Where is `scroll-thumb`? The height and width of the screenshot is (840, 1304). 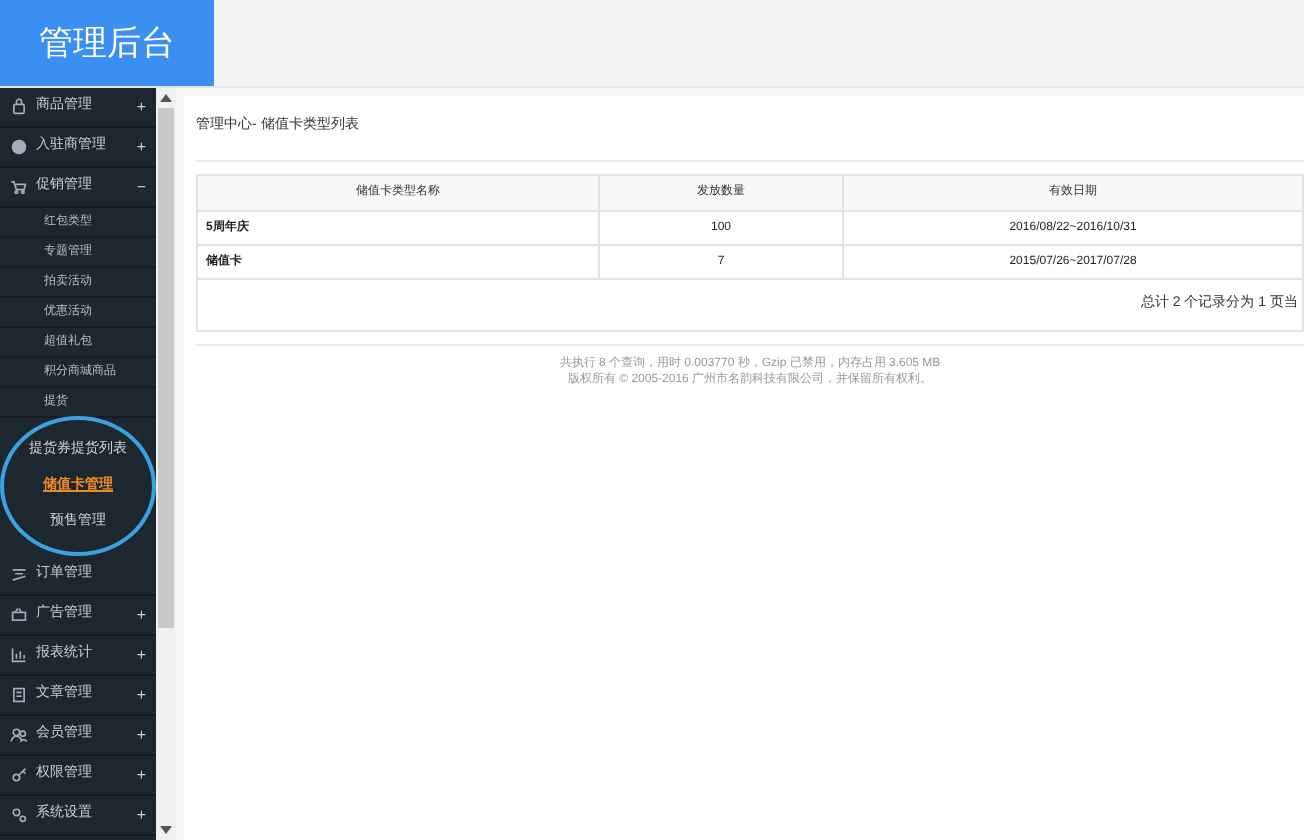
scroll-thumb is located at coordinates (166, 368).